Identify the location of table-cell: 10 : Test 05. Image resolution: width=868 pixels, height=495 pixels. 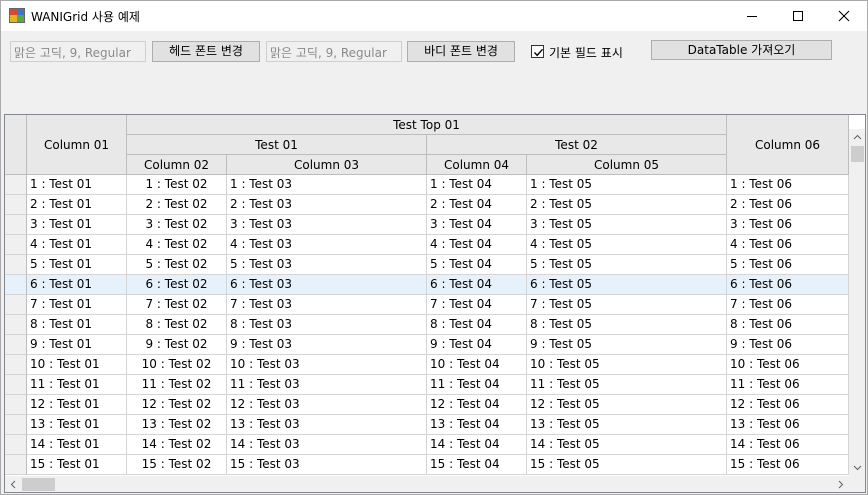
(627, 365).